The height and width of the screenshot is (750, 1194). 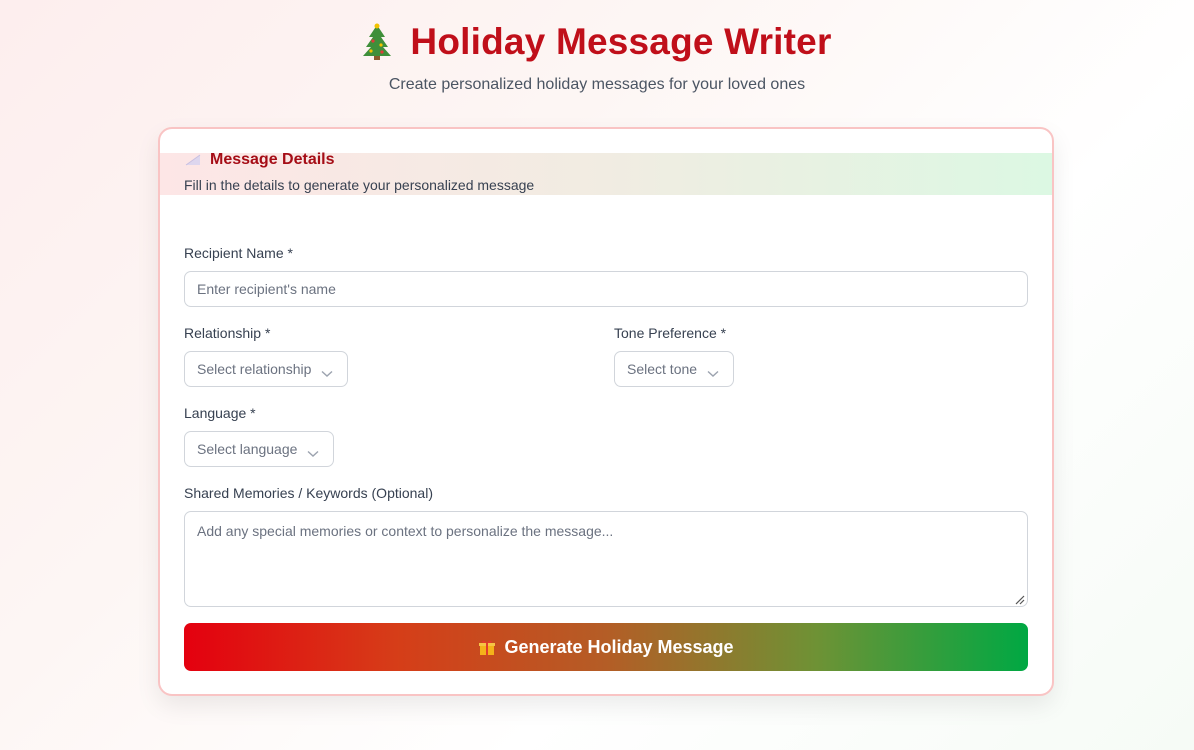 What do you see at coordinates (247, 449) in the screenshot?
I see `language-value: Select language` at bounding box center [247, 449].